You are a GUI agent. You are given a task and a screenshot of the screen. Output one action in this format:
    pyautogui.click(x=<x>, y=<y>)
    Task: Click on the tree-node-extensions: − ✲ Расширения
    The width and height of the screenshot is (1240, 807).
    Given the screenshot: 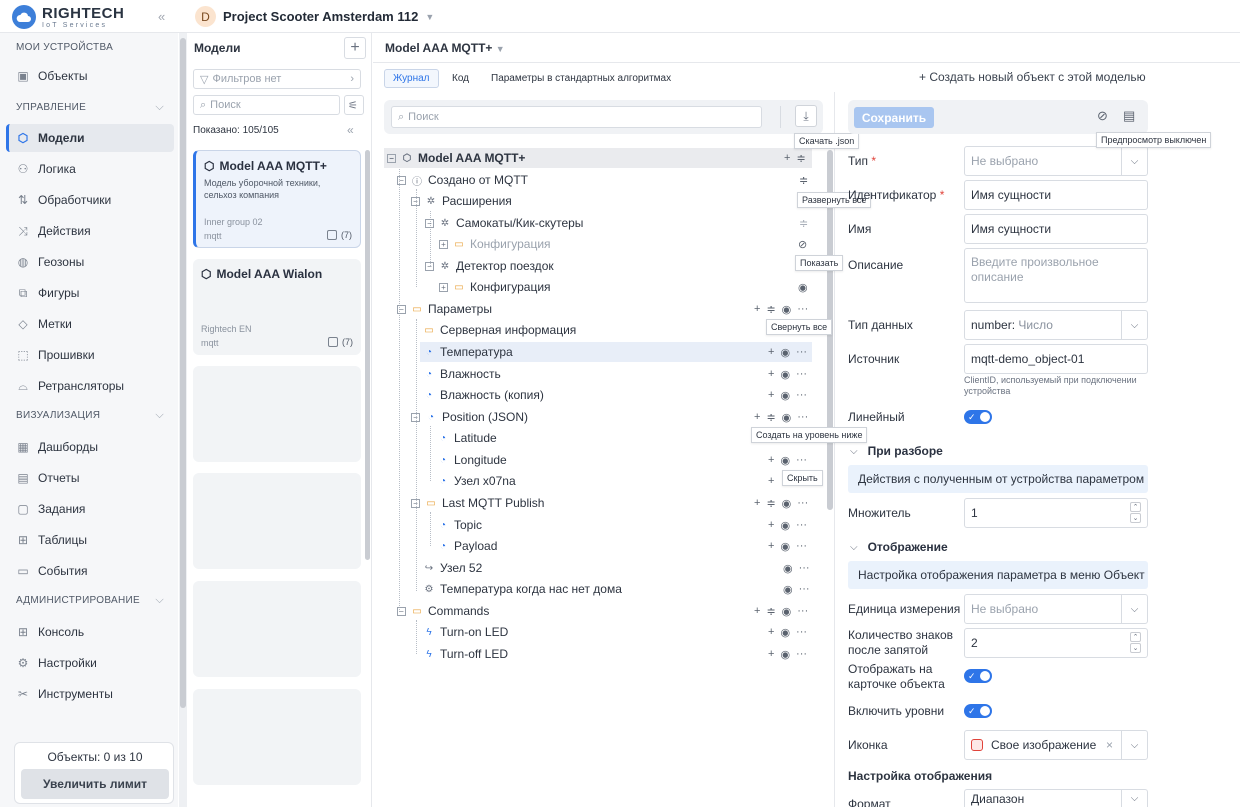 What is the action you would take?
    pyautogui.click(x=461, y=201)
    